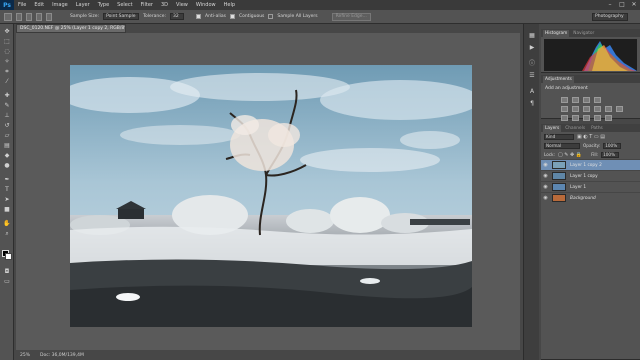  What do you see at coordinates (622, 5) in the screenshot?
I see `maximize-icon: □` at bounding box center [622, 5].